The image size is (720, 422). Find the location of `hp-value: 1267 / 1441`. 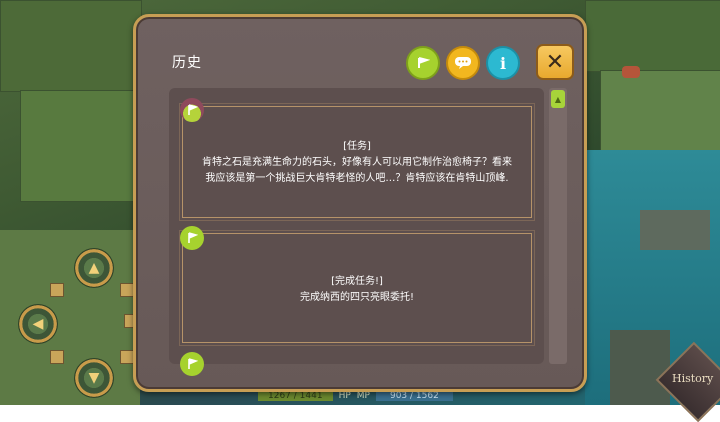

hp-value: 1267 / 1441 is located at coordinates (295, 396).